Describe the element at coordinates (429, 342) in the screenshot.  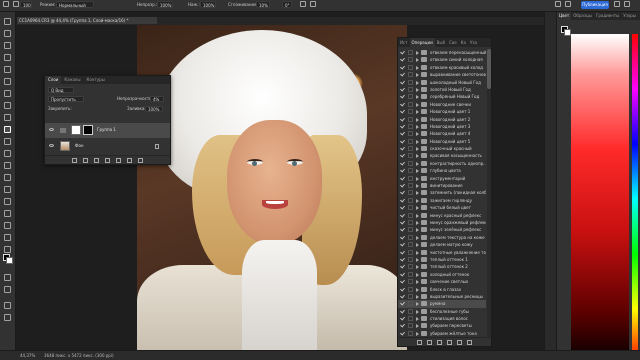
I see `record-icon` at that location.